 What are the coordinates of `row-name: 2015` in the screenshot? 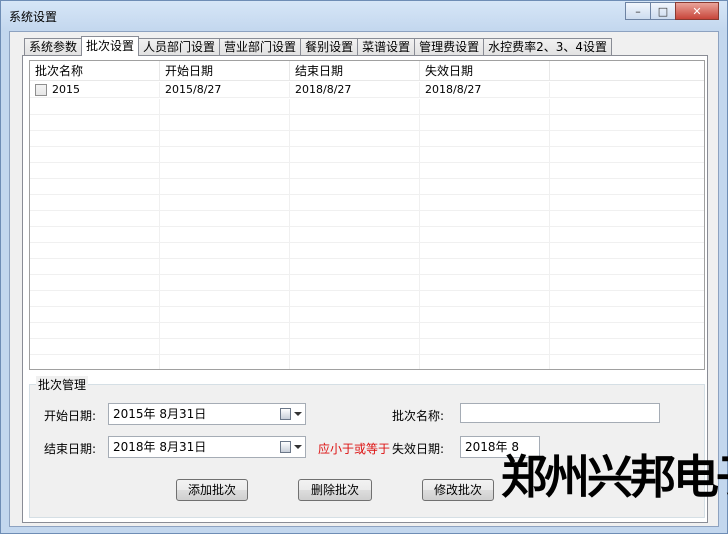 It's located at (66, 89).